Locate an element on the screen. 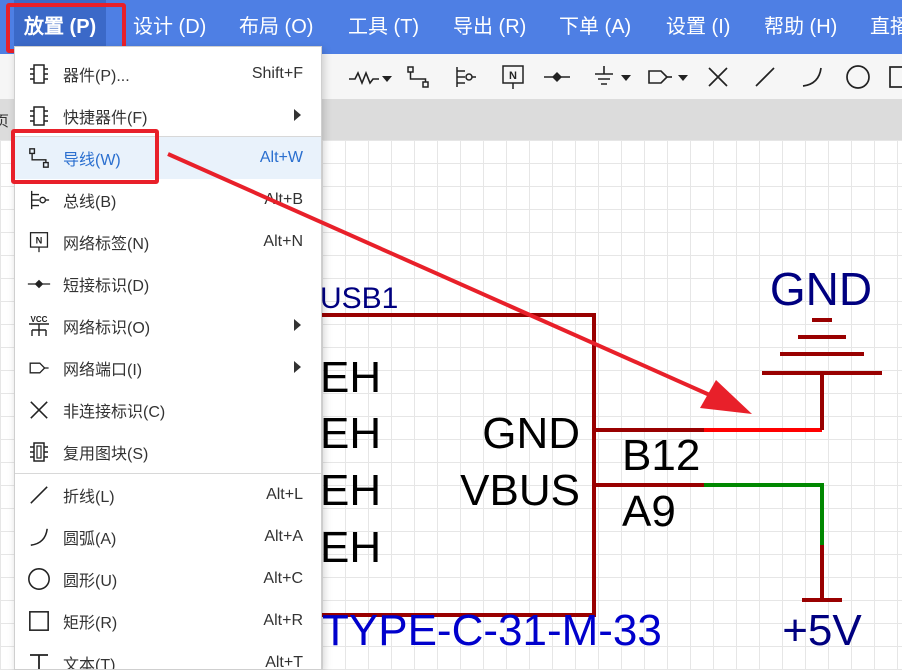 The width and height of the screenshot is (902, 670). menu-item-shortcut: Alt+N is located at coordinates (283, 241).